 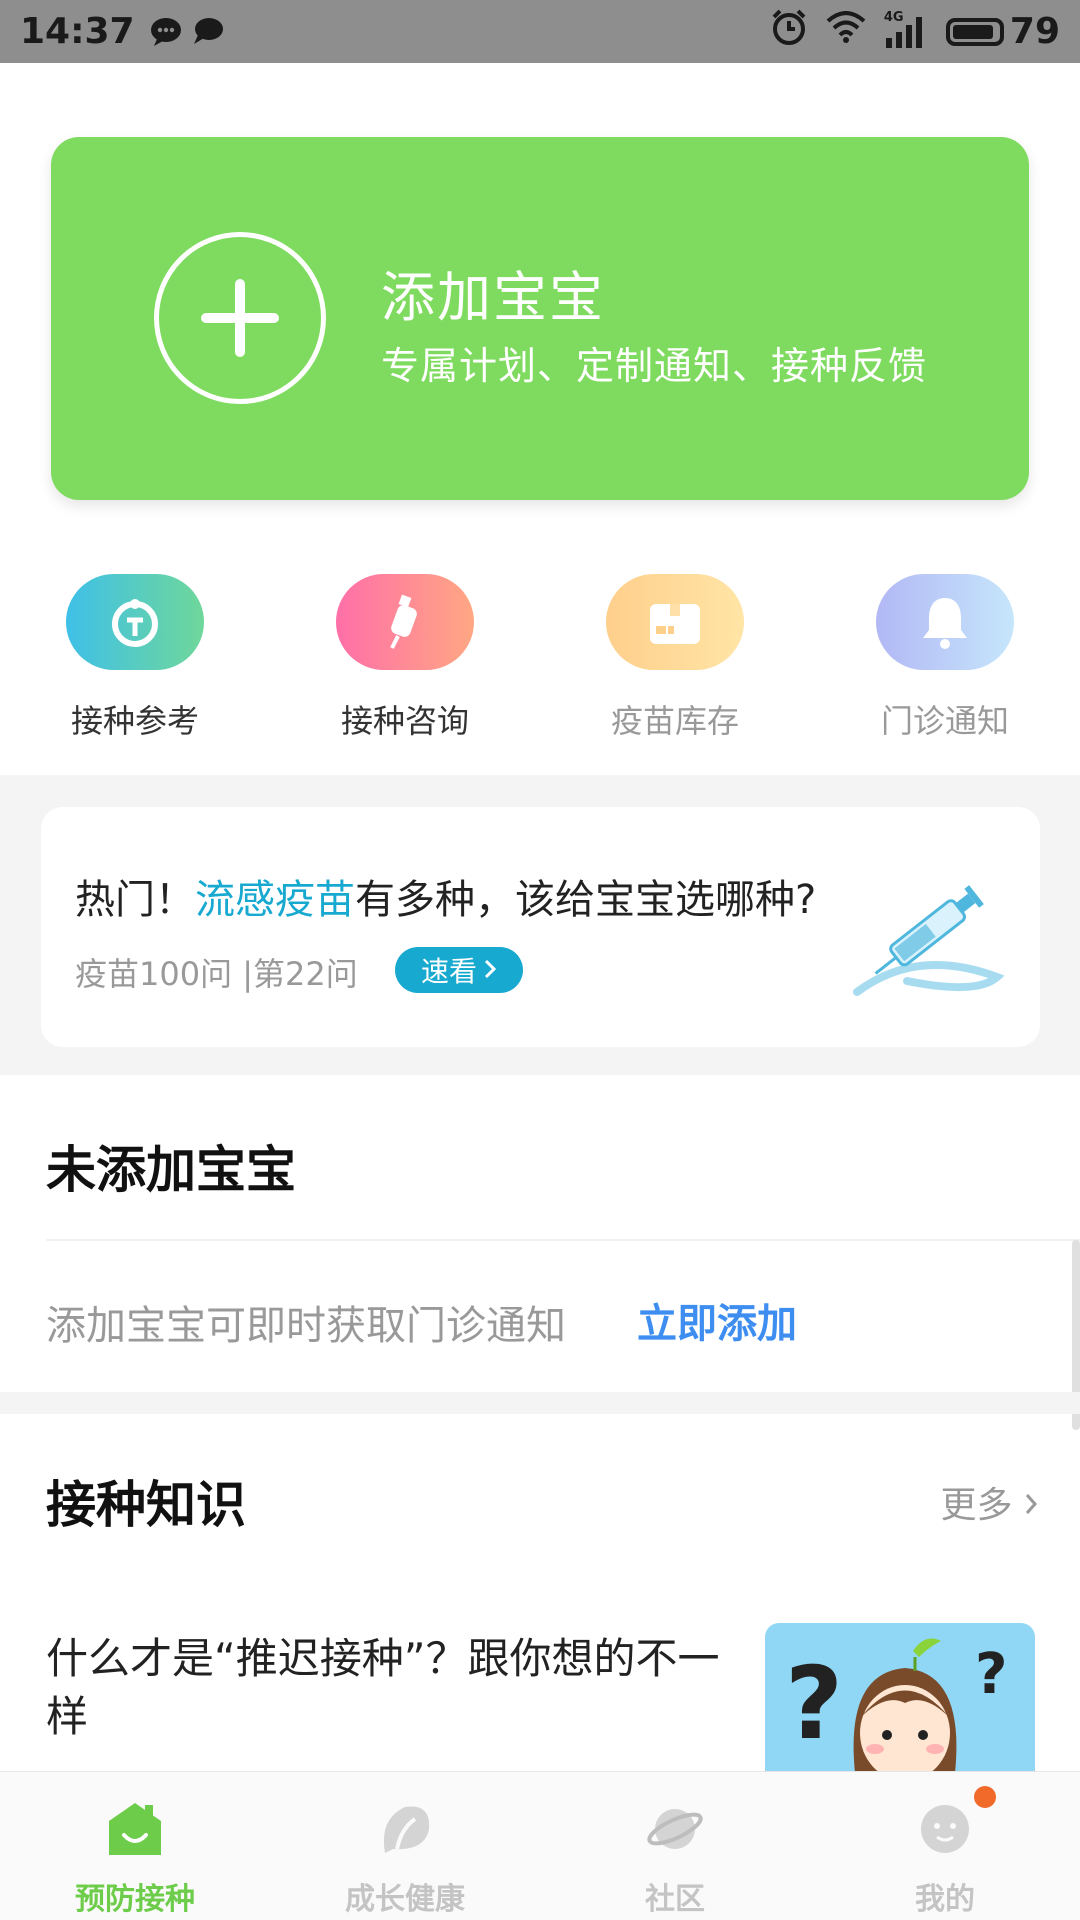 I want to click on quick-view-button: 速看, so click(x=459, y=970).